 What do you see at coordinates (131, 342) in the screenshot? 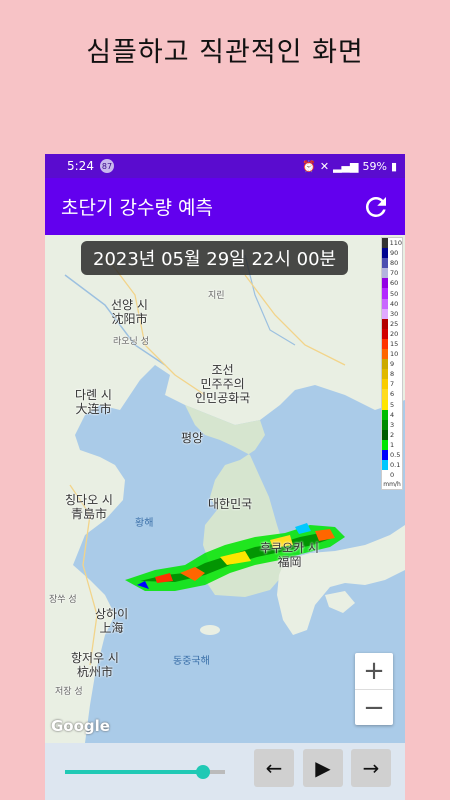
I see `label-liaoning: 라오닝 성` at bounding box center [131, 342].